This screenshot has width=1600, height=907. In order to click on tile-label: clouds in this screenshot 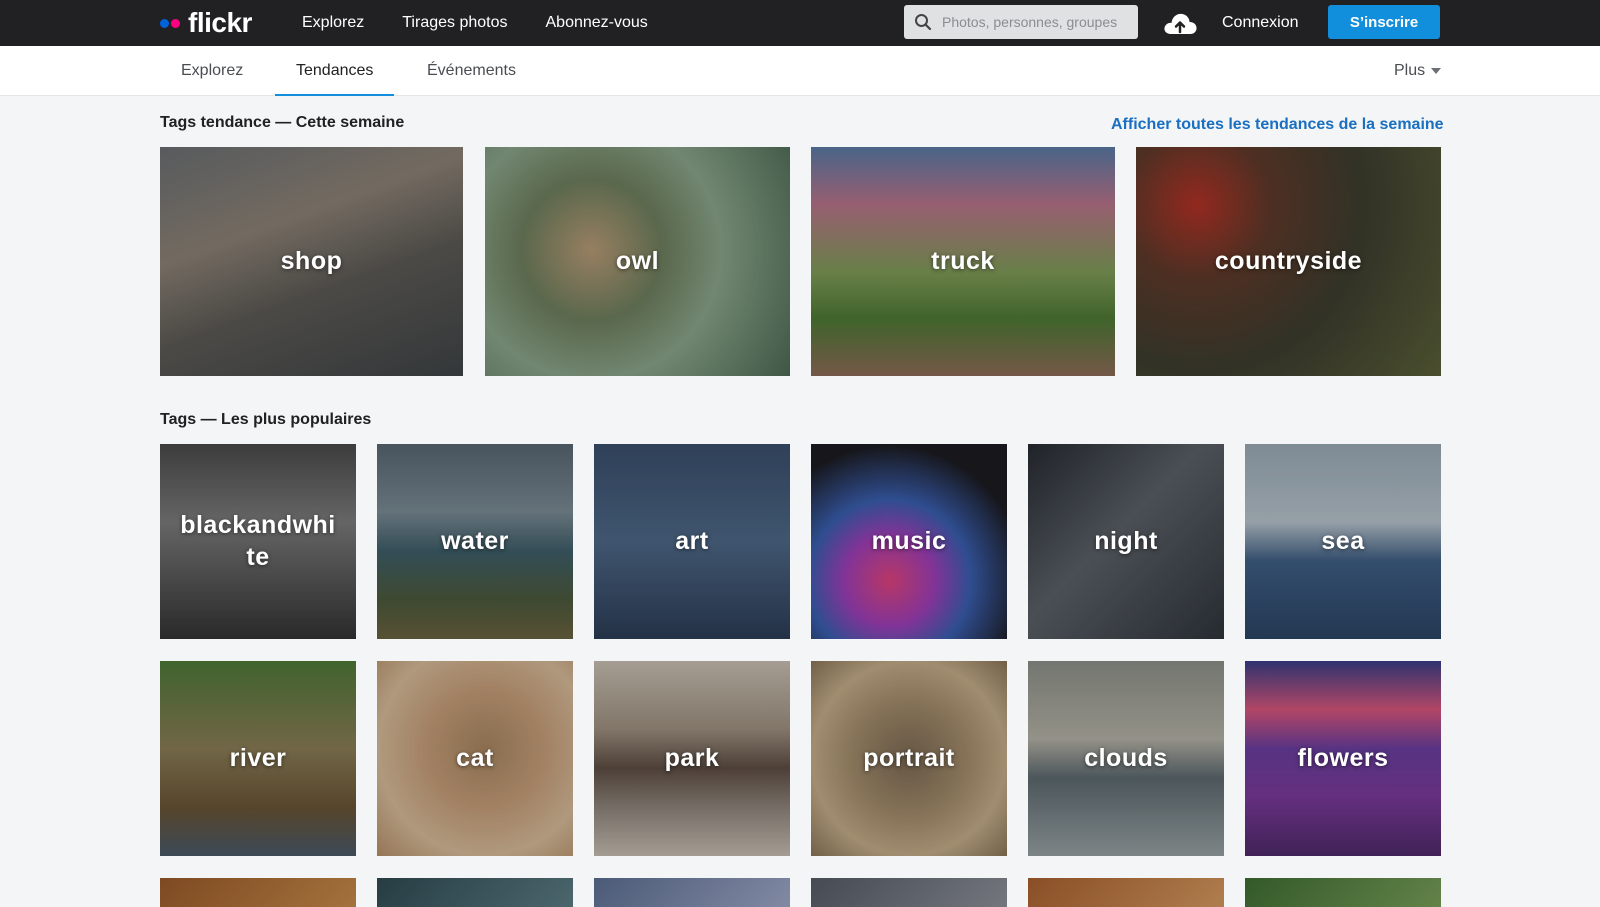, I will do `click(1126, 757)`.